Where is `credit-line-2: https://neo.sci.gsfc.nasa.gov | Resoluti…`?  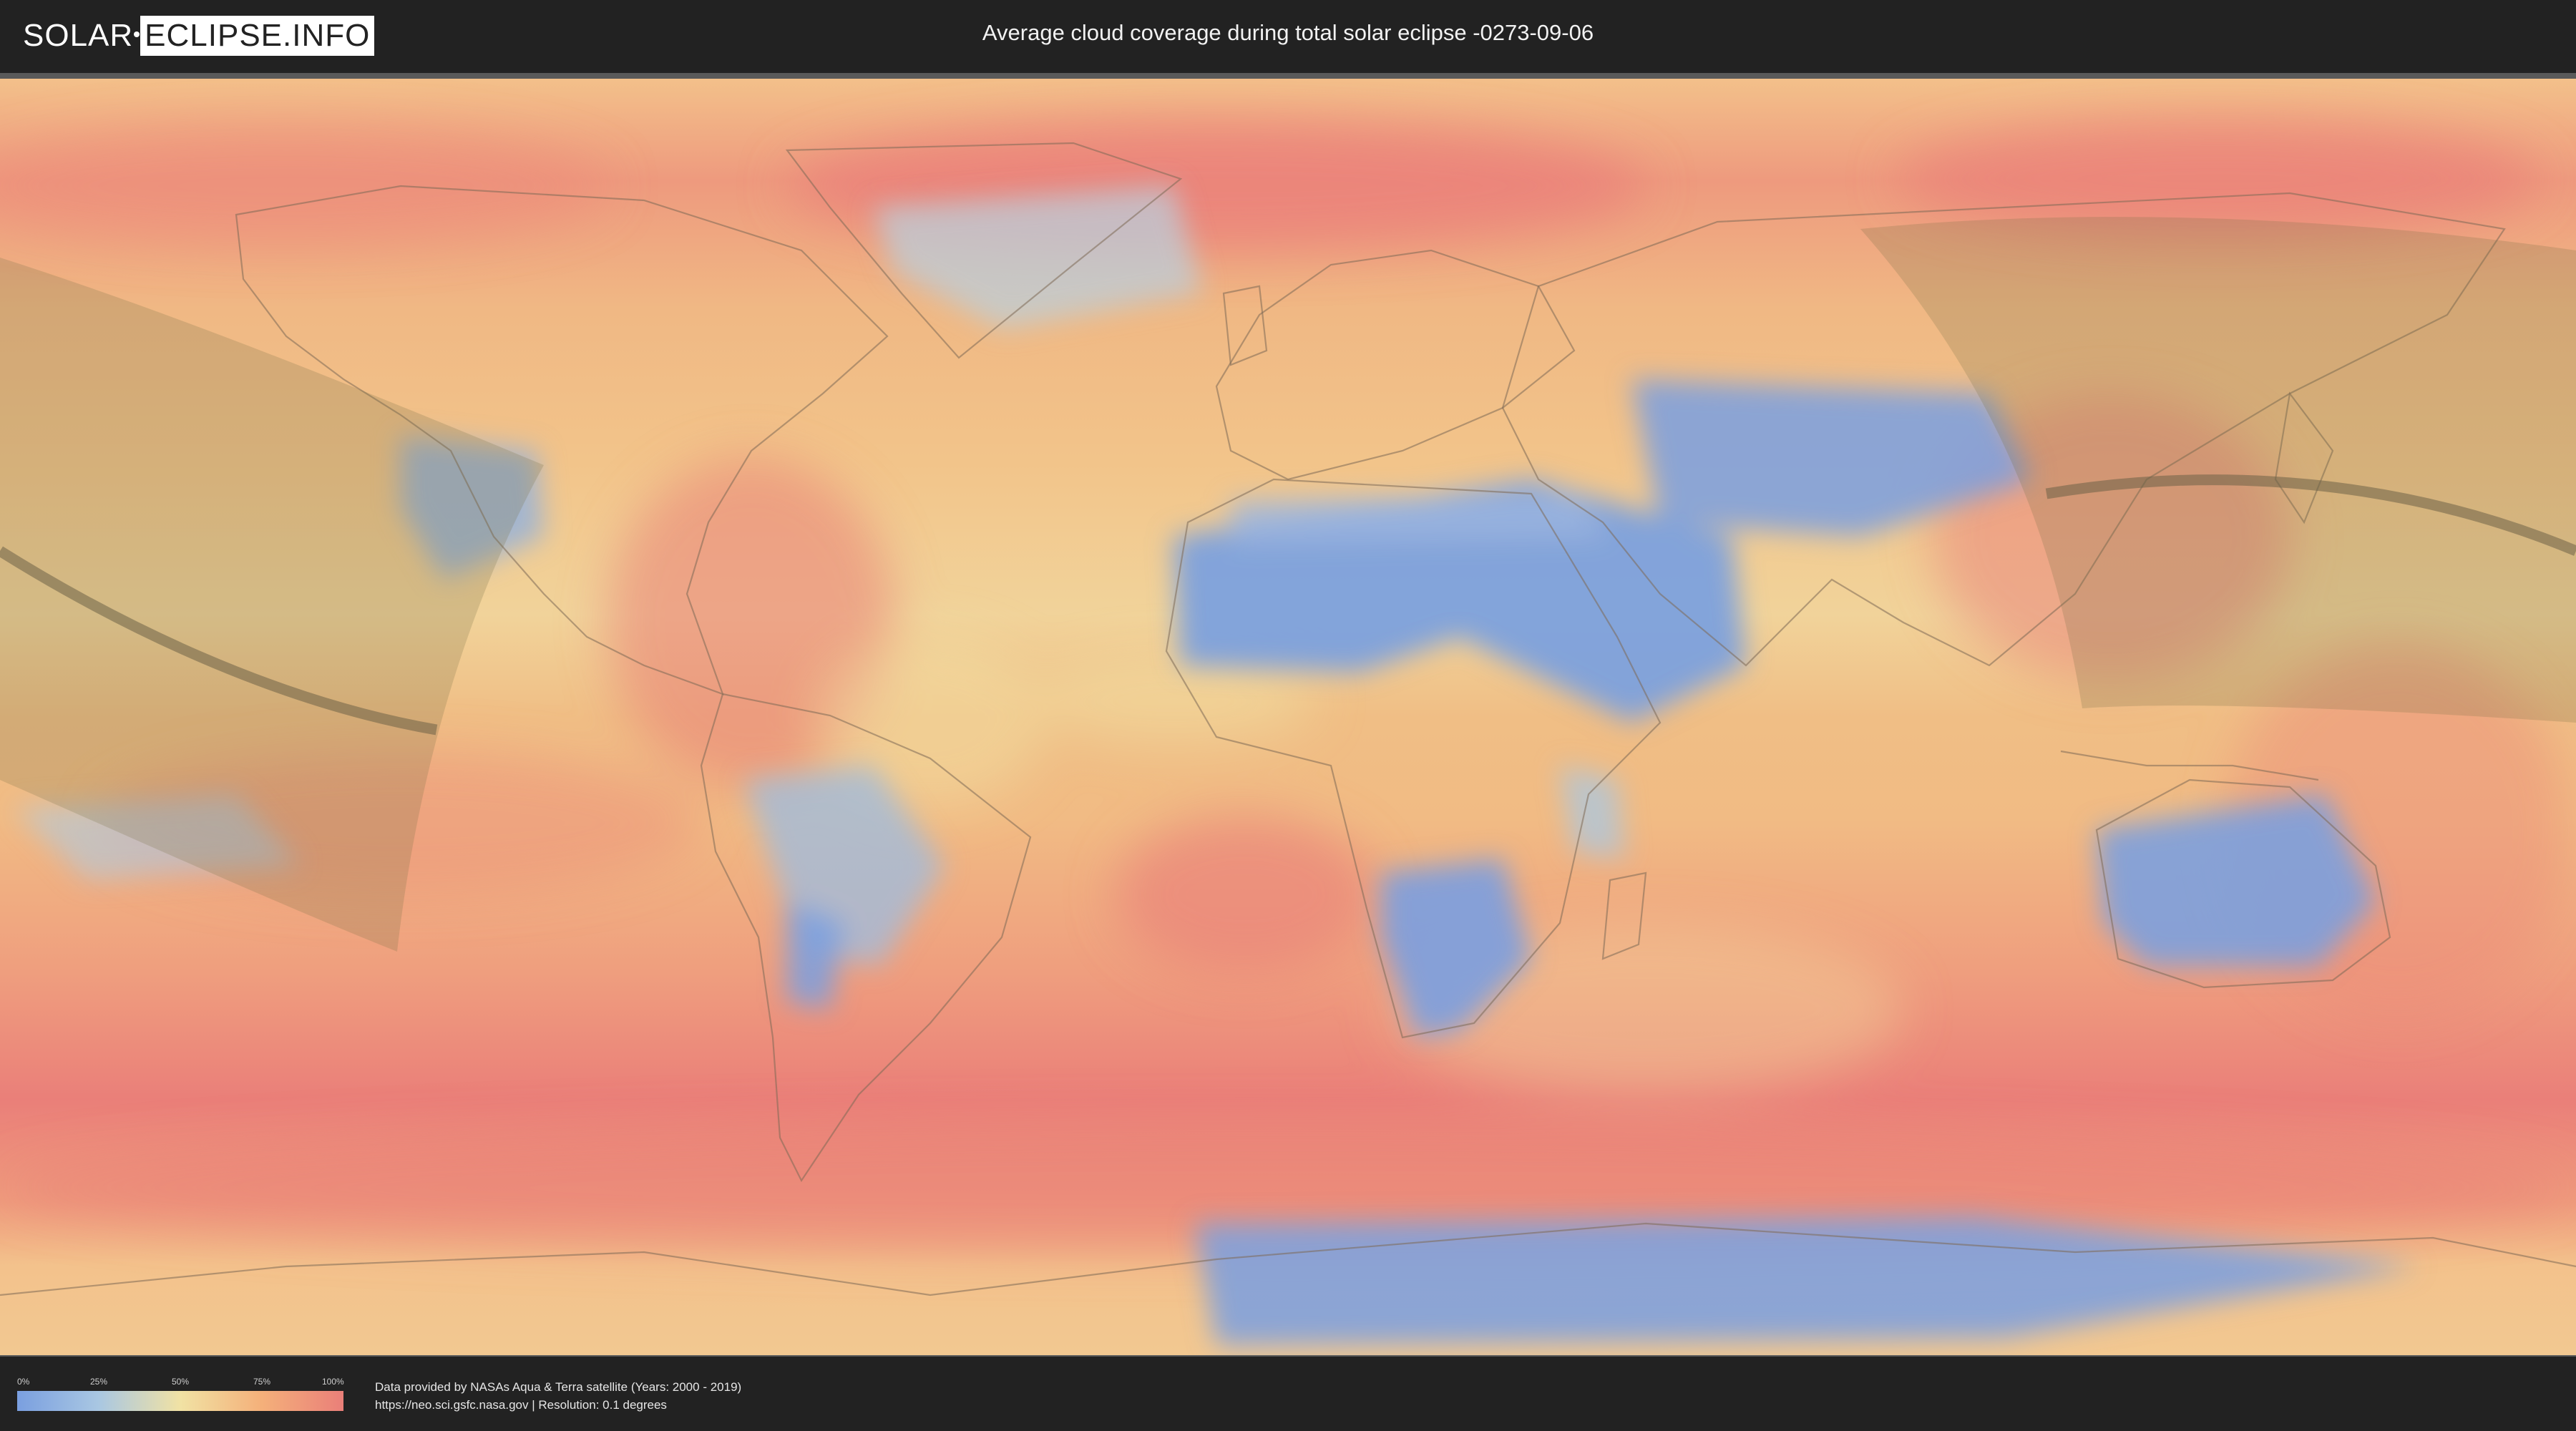 credit-line-2: https://neo.sci.gsfc.nasa.gov | Resoluti… is located at coordinates (521, 1405).